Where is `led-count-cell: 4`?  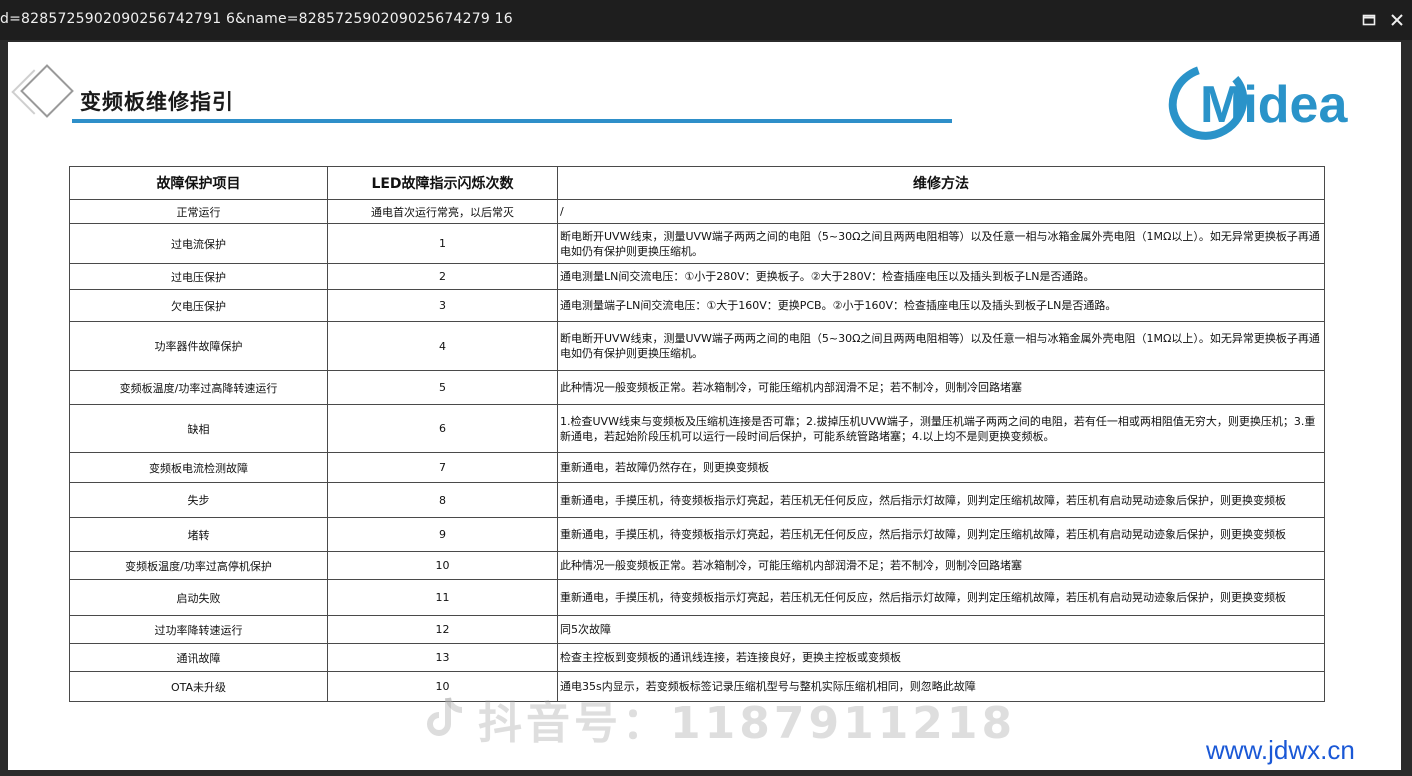 led-count-cell: 4 is located at coordinates (442, 346).